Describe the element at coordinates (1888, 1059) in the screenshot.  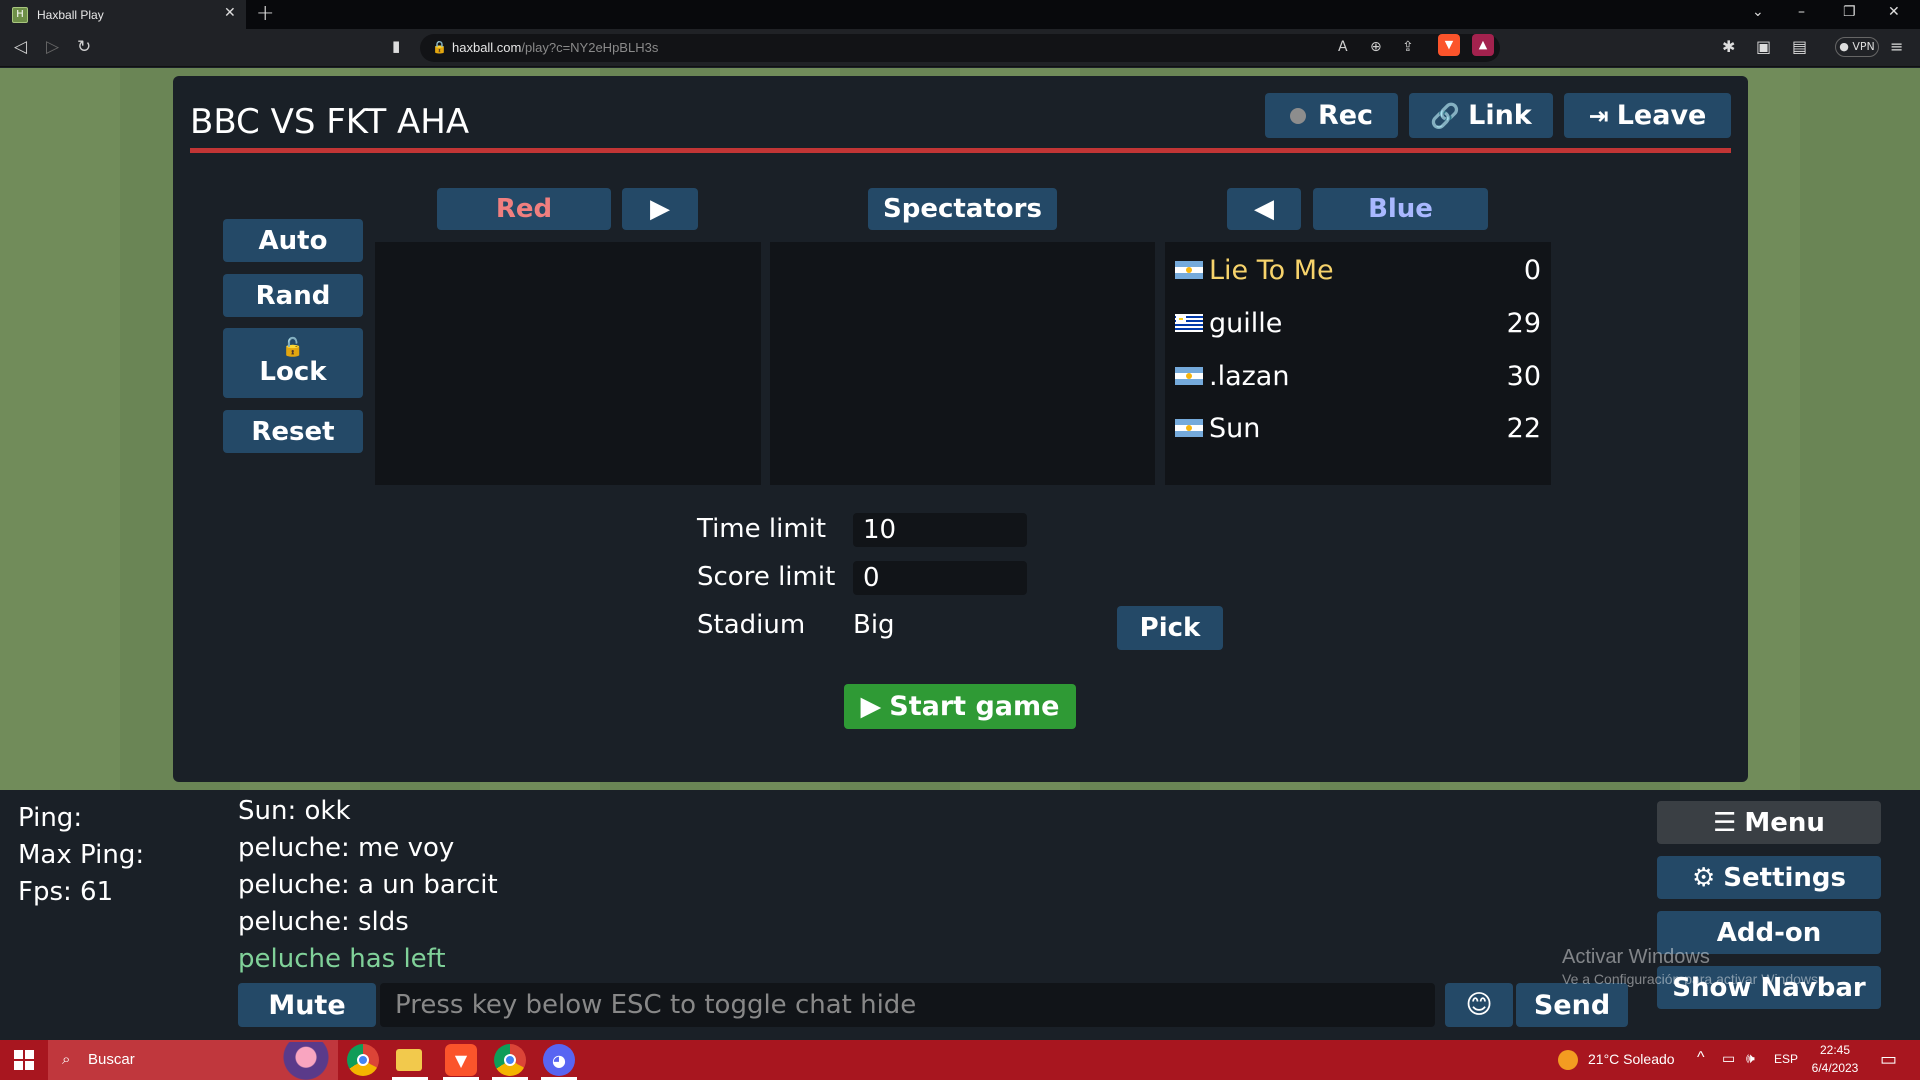
I see `notifications-icon: ▭` at that location.